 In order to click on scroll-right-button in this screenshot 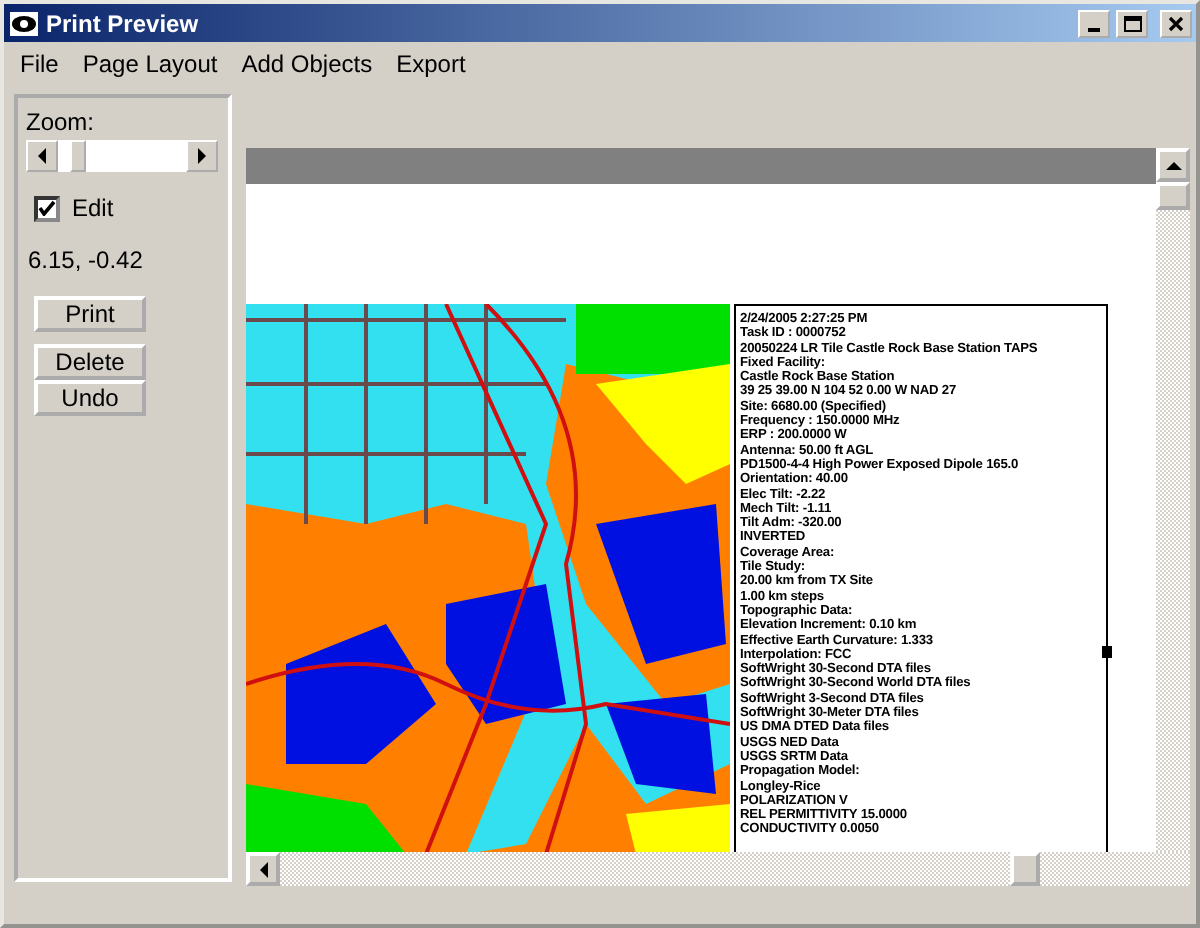, I will do `click(202, 156)`.